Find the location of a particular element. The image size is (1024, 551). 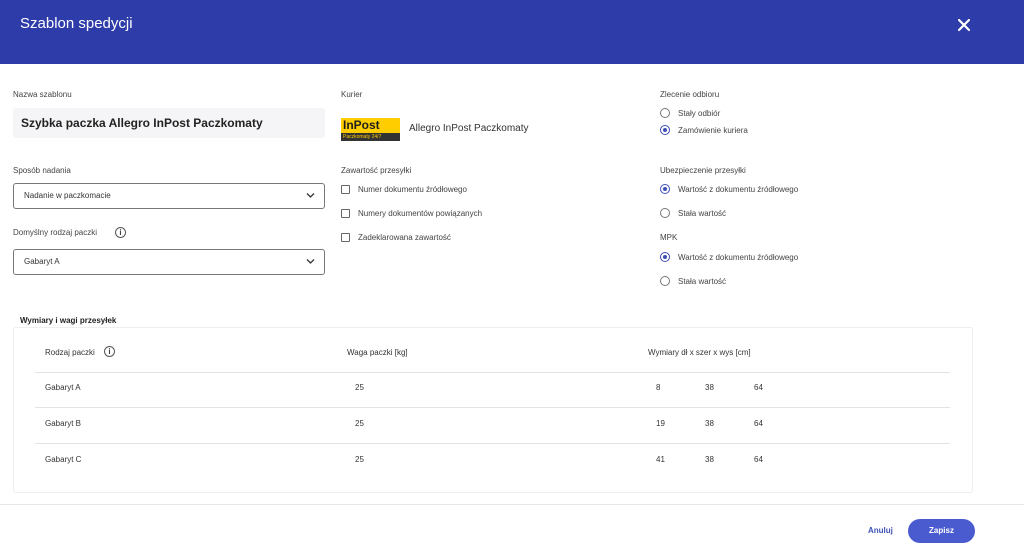

radio-insurance-source-value: Wartość z dokumentu źródłowego is located at coordinates (729, 189).